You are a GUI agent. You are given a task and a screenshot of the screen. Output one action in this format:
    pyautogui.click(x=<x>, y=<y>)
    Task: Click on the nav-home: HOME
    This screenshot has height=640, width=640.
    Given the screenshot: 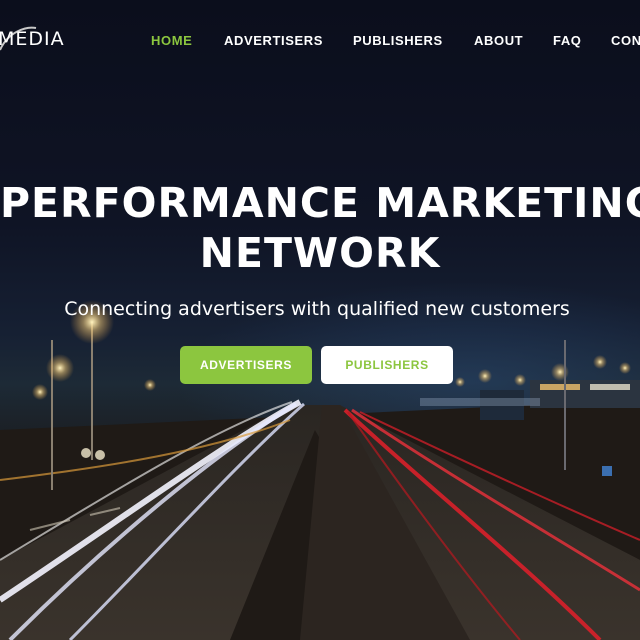 What is the action you would take?
    pyautogui.click(x=171, y=40)
    